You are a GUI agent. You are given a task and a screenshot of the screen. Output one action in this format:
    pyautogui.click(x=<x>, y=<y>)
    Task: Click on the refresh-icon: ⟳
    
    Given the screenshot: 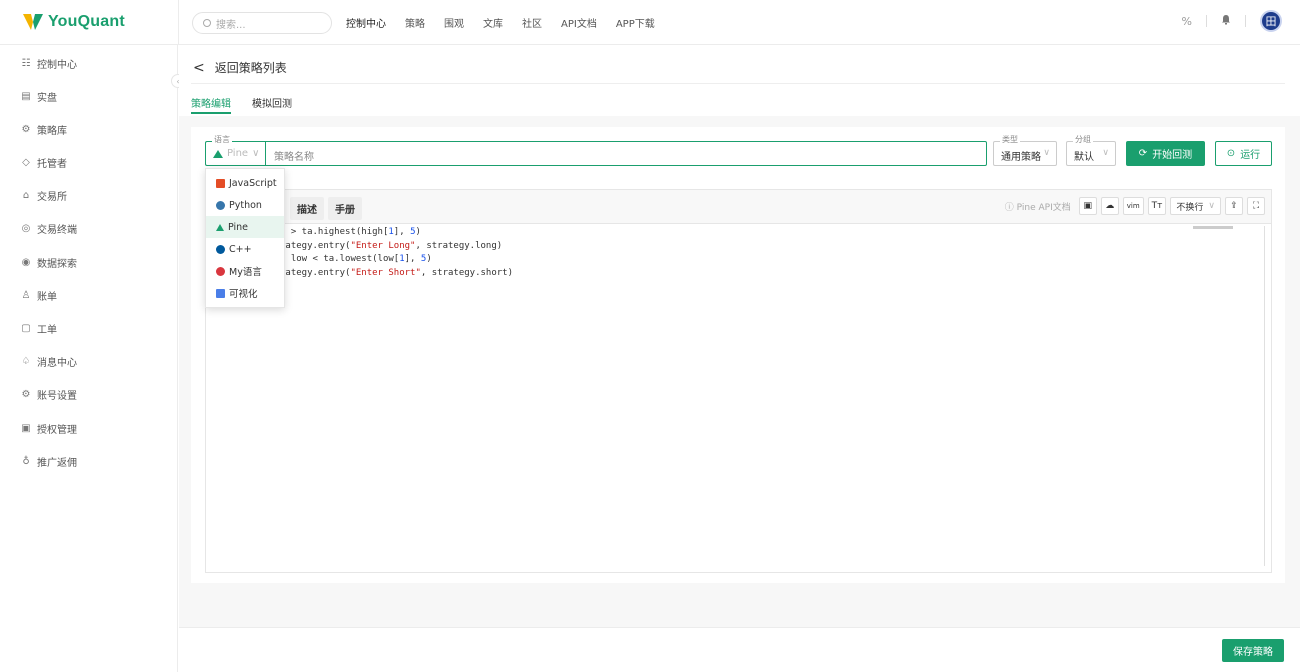 What is the action you would take?
    pyautogui.click(x=1143, y=153)
    